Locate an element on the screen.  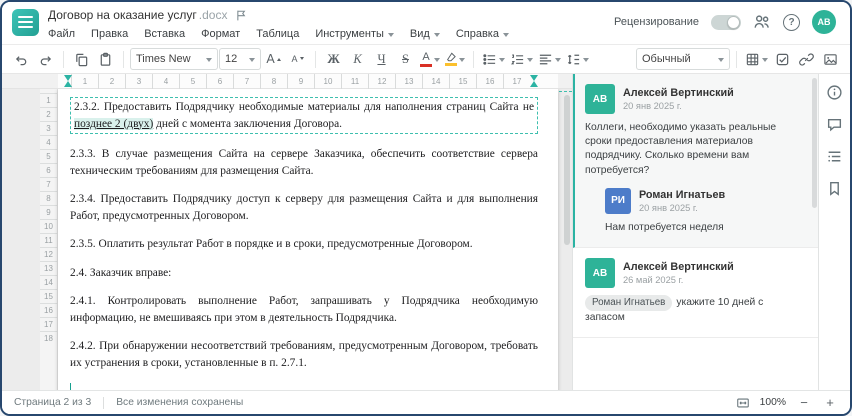
comments-scrollbar is located at coordinates (814, 143).